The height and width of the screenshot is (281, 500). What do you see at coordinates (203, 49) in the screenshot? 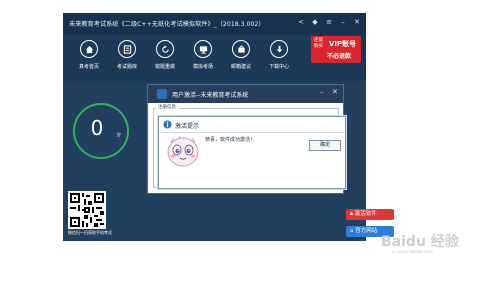
I see `monitor-icon` at bounding box center [203, 49].